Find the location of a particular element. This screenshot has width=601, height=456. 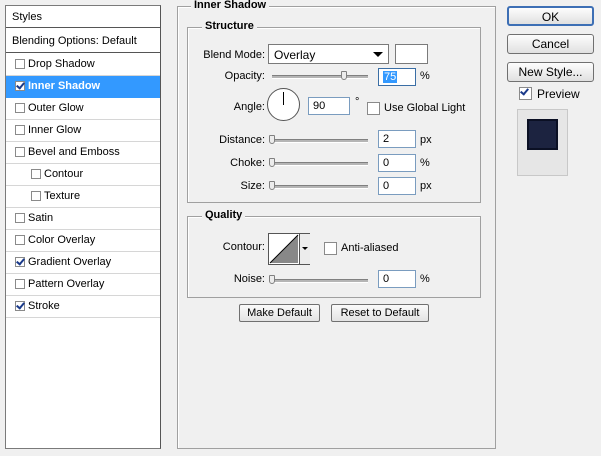

structure-title: Structure is located at coordinates (229, 26).